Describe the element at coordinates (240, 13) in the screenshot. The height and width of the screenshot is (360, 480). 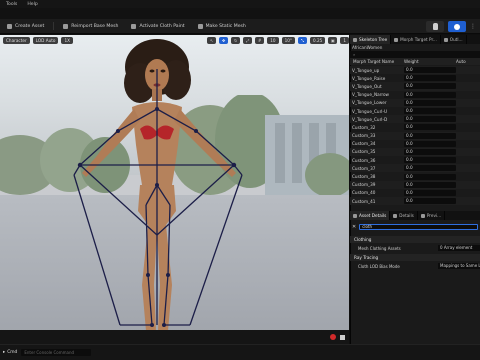
I see `document-tab-strip` at that location.